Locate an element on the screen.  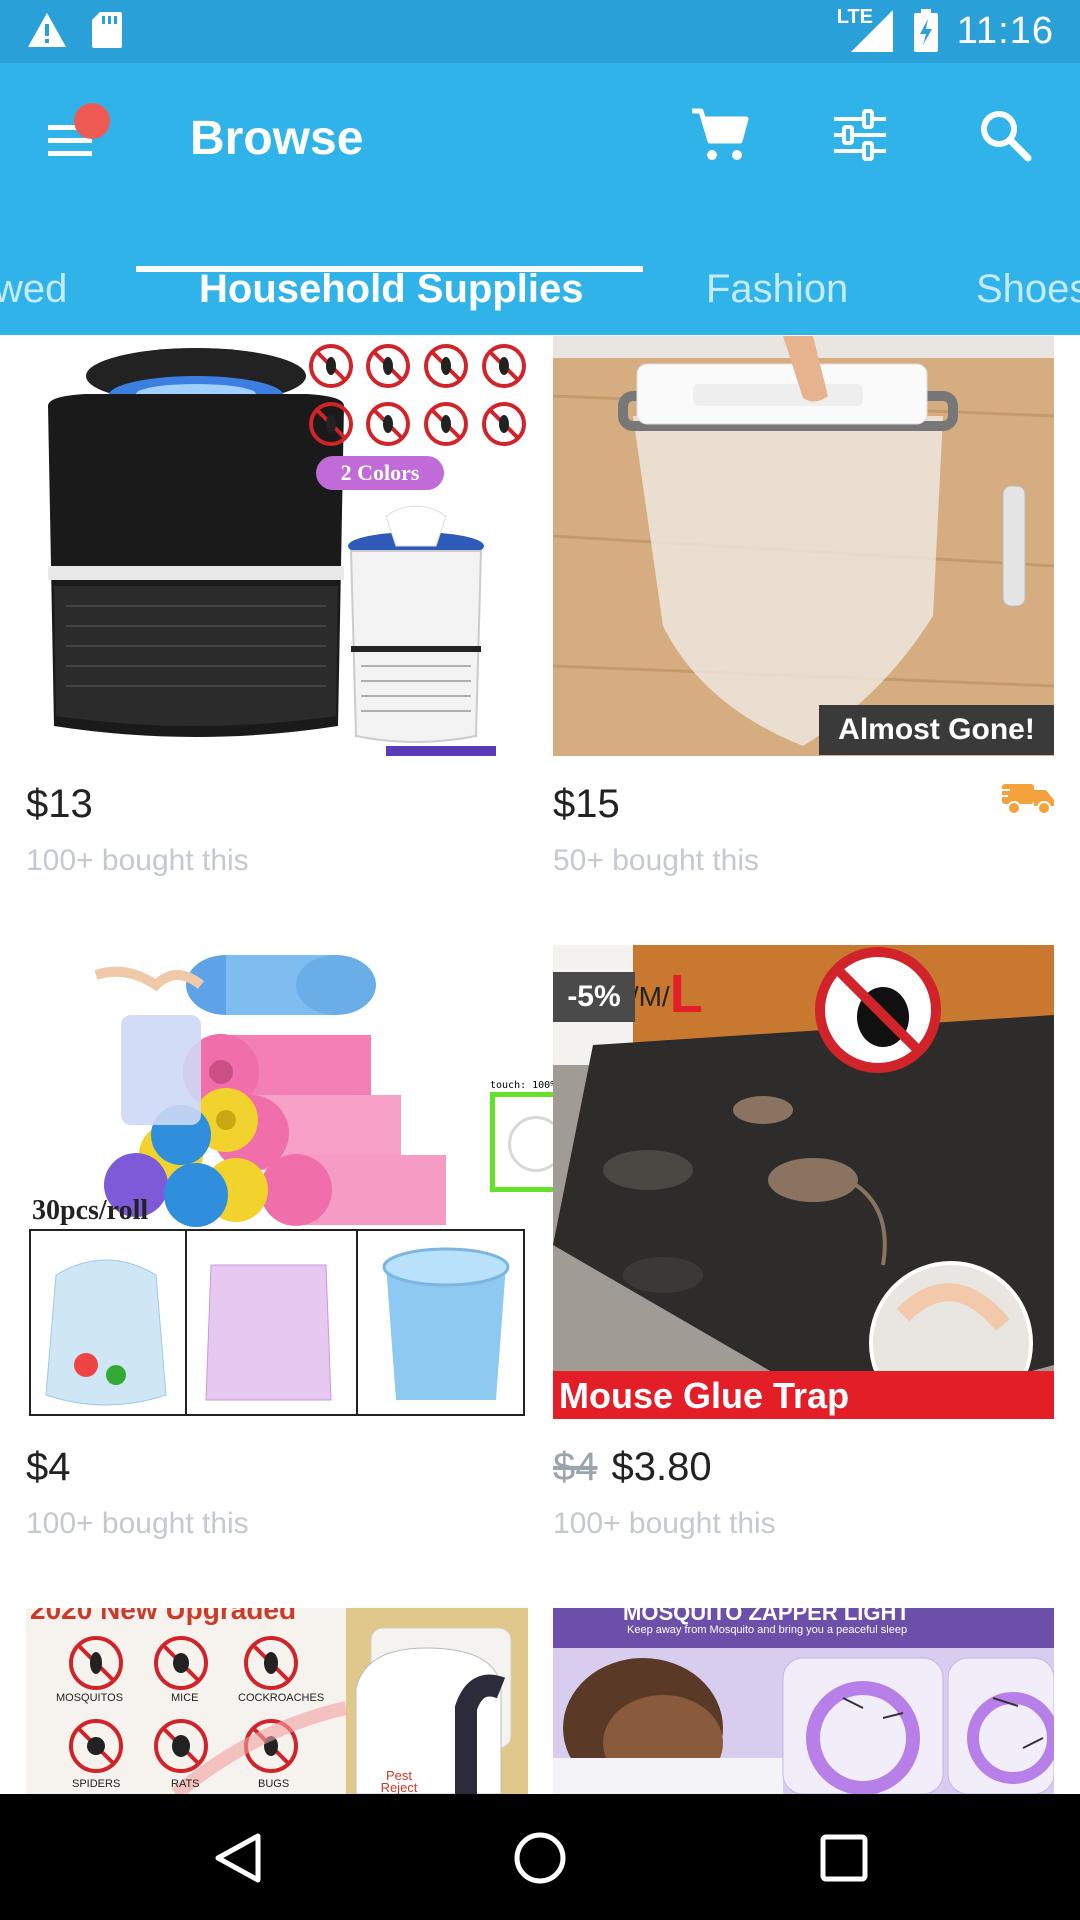
tab-fashion: Fashion is located at coordinates (777, 289).